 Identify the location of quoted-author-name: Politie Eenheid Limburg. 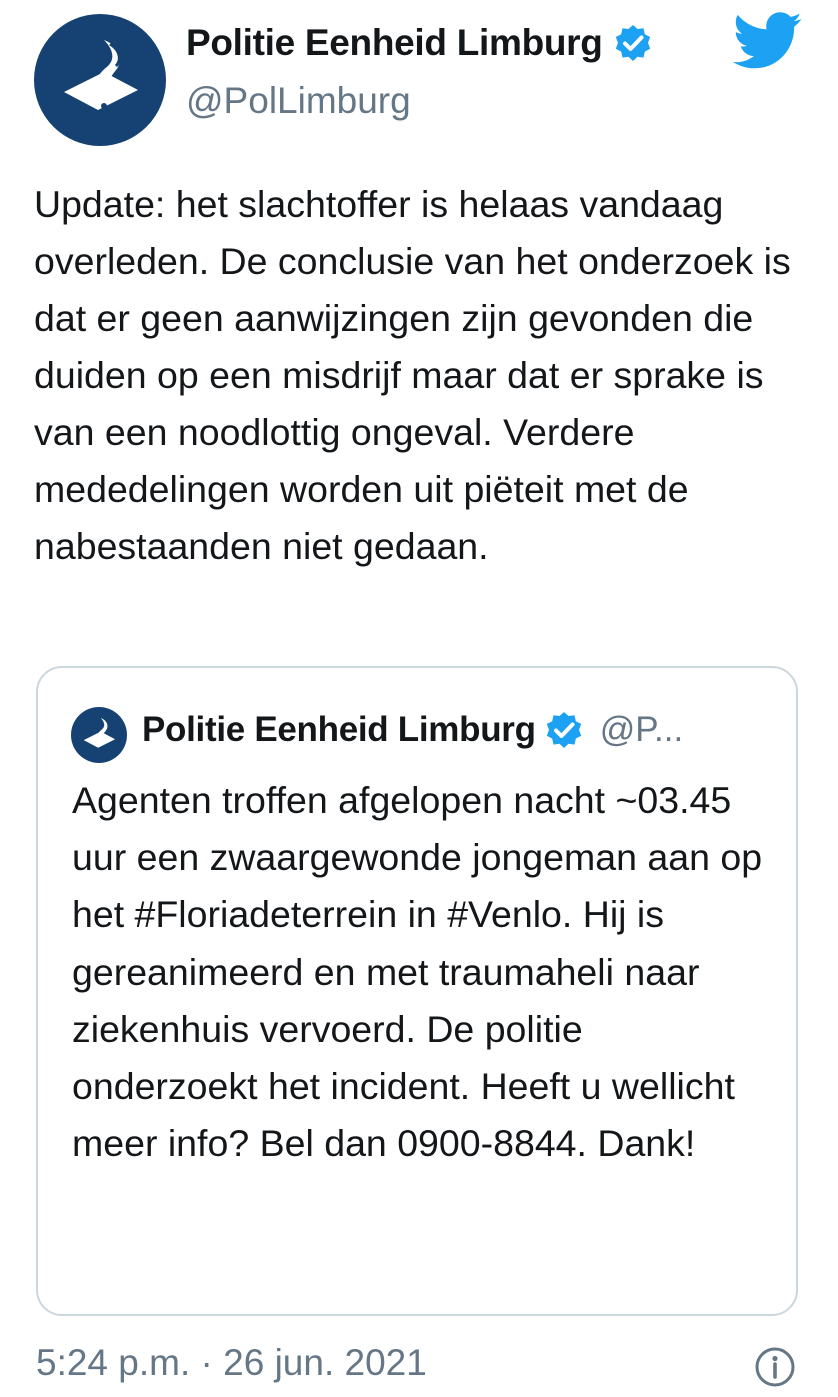
(339, 729).